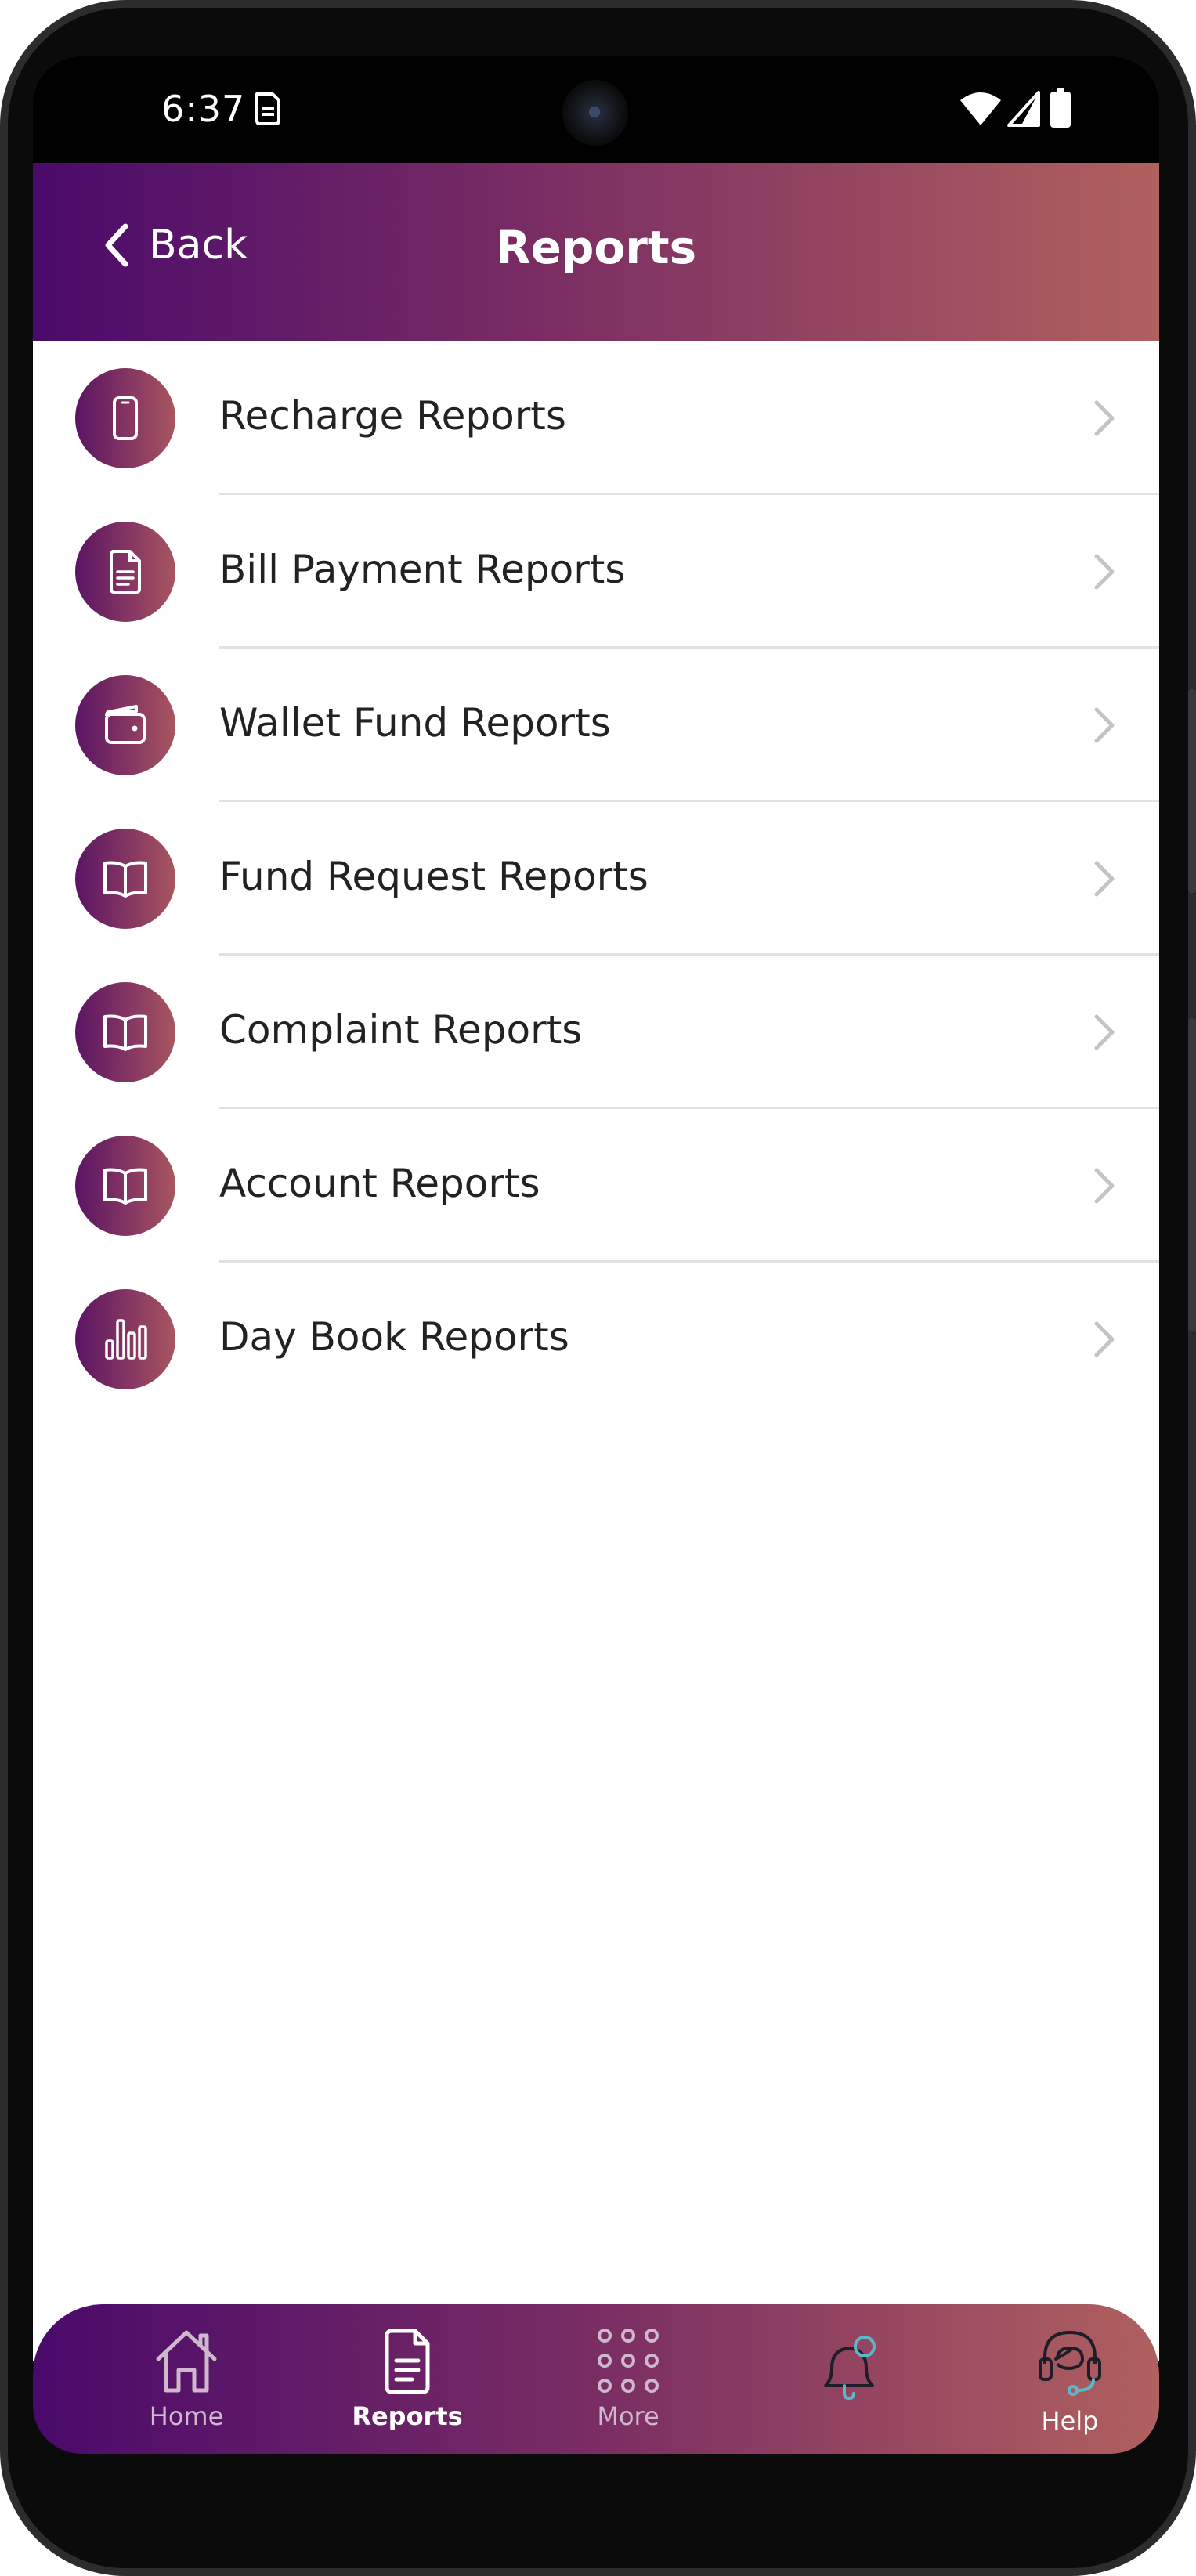 The width and height of the screenshot is (1196, 2576). Describe the element at coordinates (628, 2416) in the screenshot. I see `nav-label-more: More` at that location.